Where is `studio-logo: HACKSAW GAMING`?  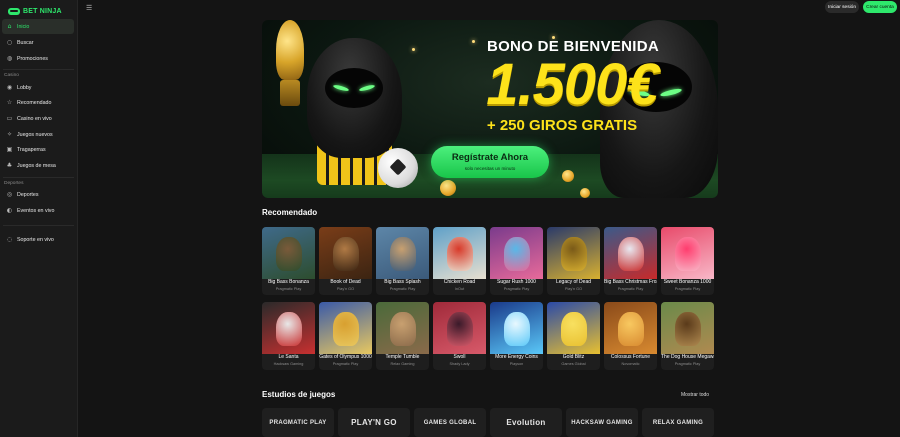
studio-logo: HACKSAW GAMING is located at coordinates (602, 422).